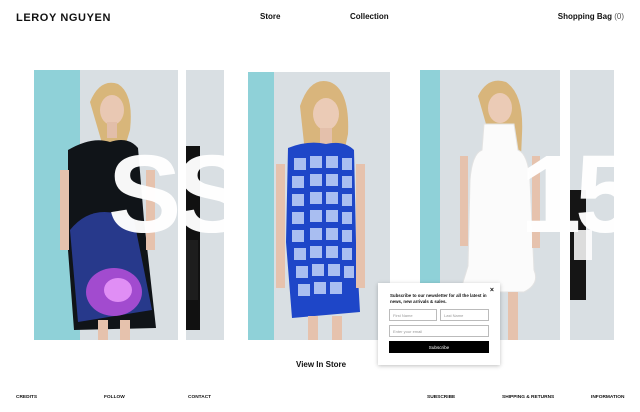 Image resolution: width=640 pixels, height=412 pixels. What do you see at coordinates (63, 18) in the screenshot?
I see `brand-logo: LEROY NGUYEN` at bounding box center [63, 18].